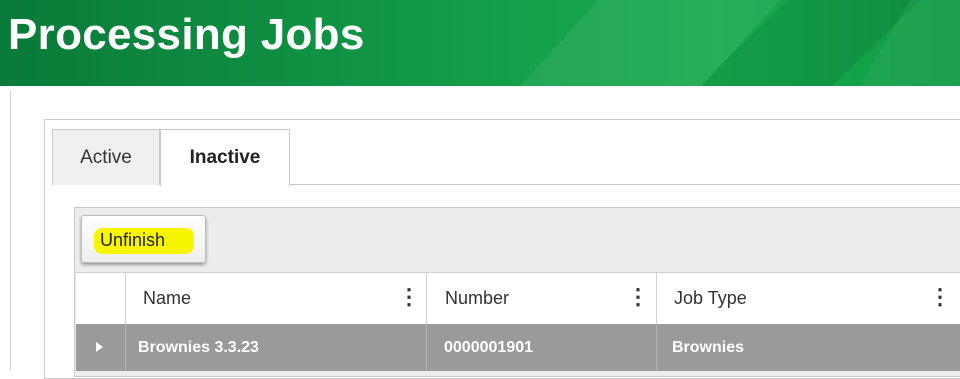 The height and width of the screenshot is (379, 960). Describe the element at coordinates (101, 299) in the screenshot. I see `expander-column-header` at that location.